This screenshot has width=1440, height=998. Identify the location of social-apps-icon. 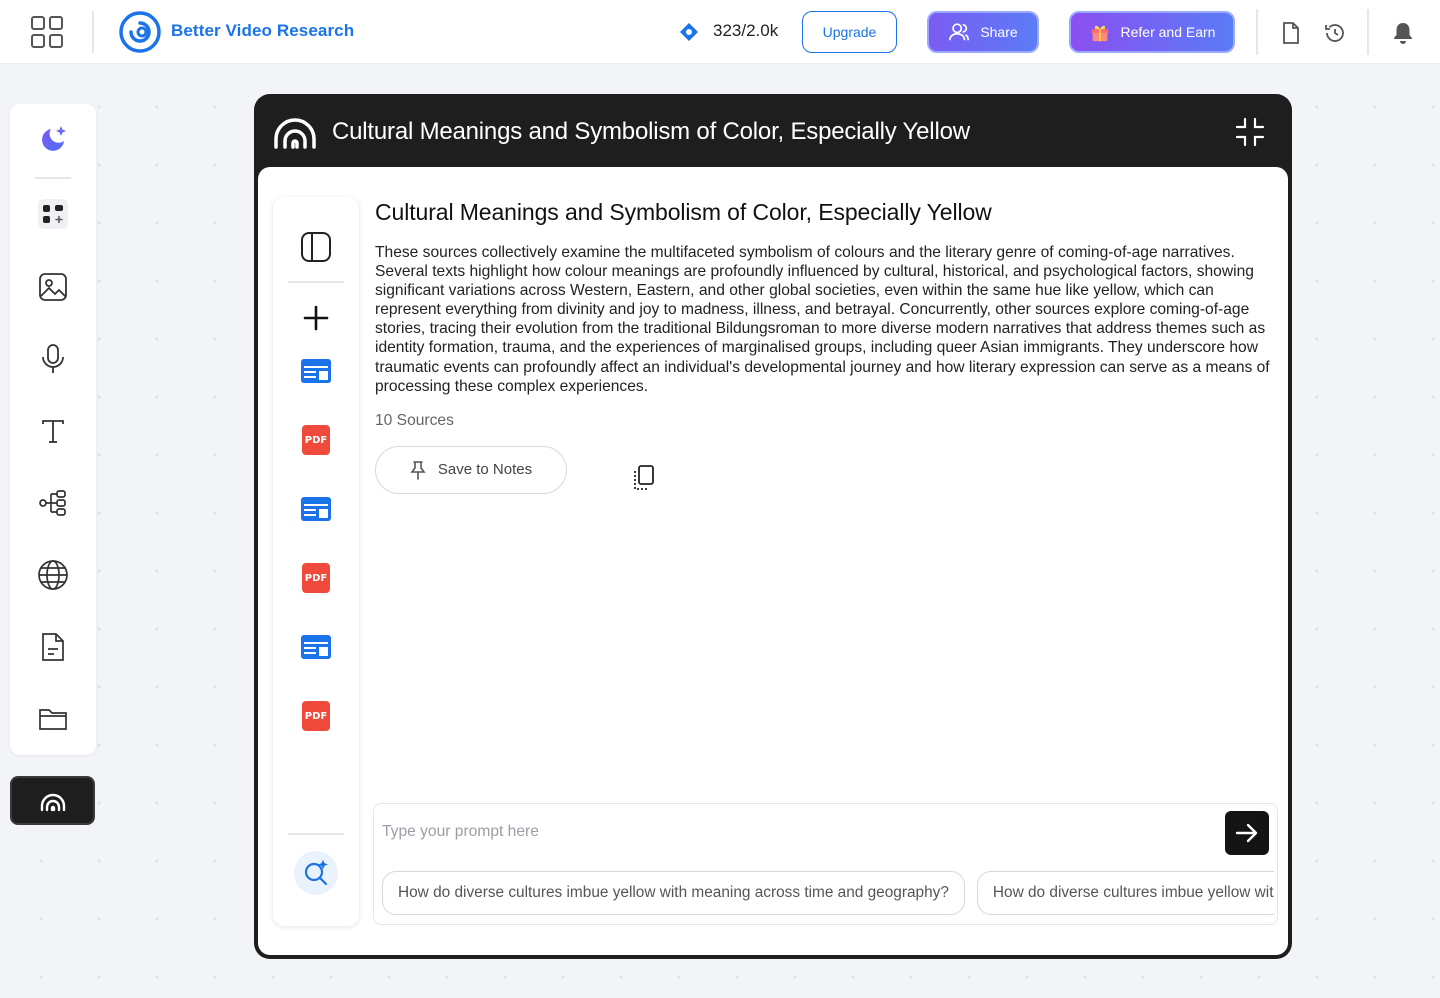
(53, 214).